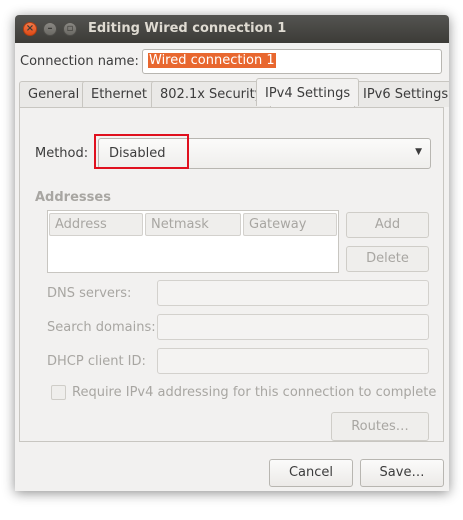 The width and height of the screenshot is (463, 520). I want to click on method-label: Method:, so click(62, 153).